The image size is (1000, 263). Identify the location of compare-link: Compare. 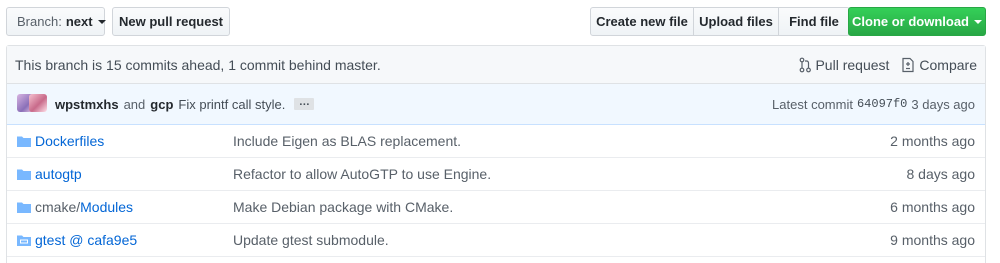
(939, 65).